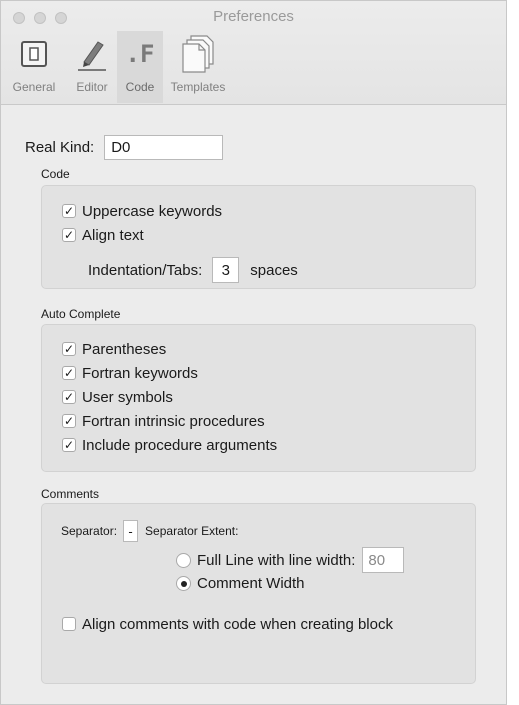  I want to click on separator-row: Separator: - Separator Extent:, so click(149, 531).